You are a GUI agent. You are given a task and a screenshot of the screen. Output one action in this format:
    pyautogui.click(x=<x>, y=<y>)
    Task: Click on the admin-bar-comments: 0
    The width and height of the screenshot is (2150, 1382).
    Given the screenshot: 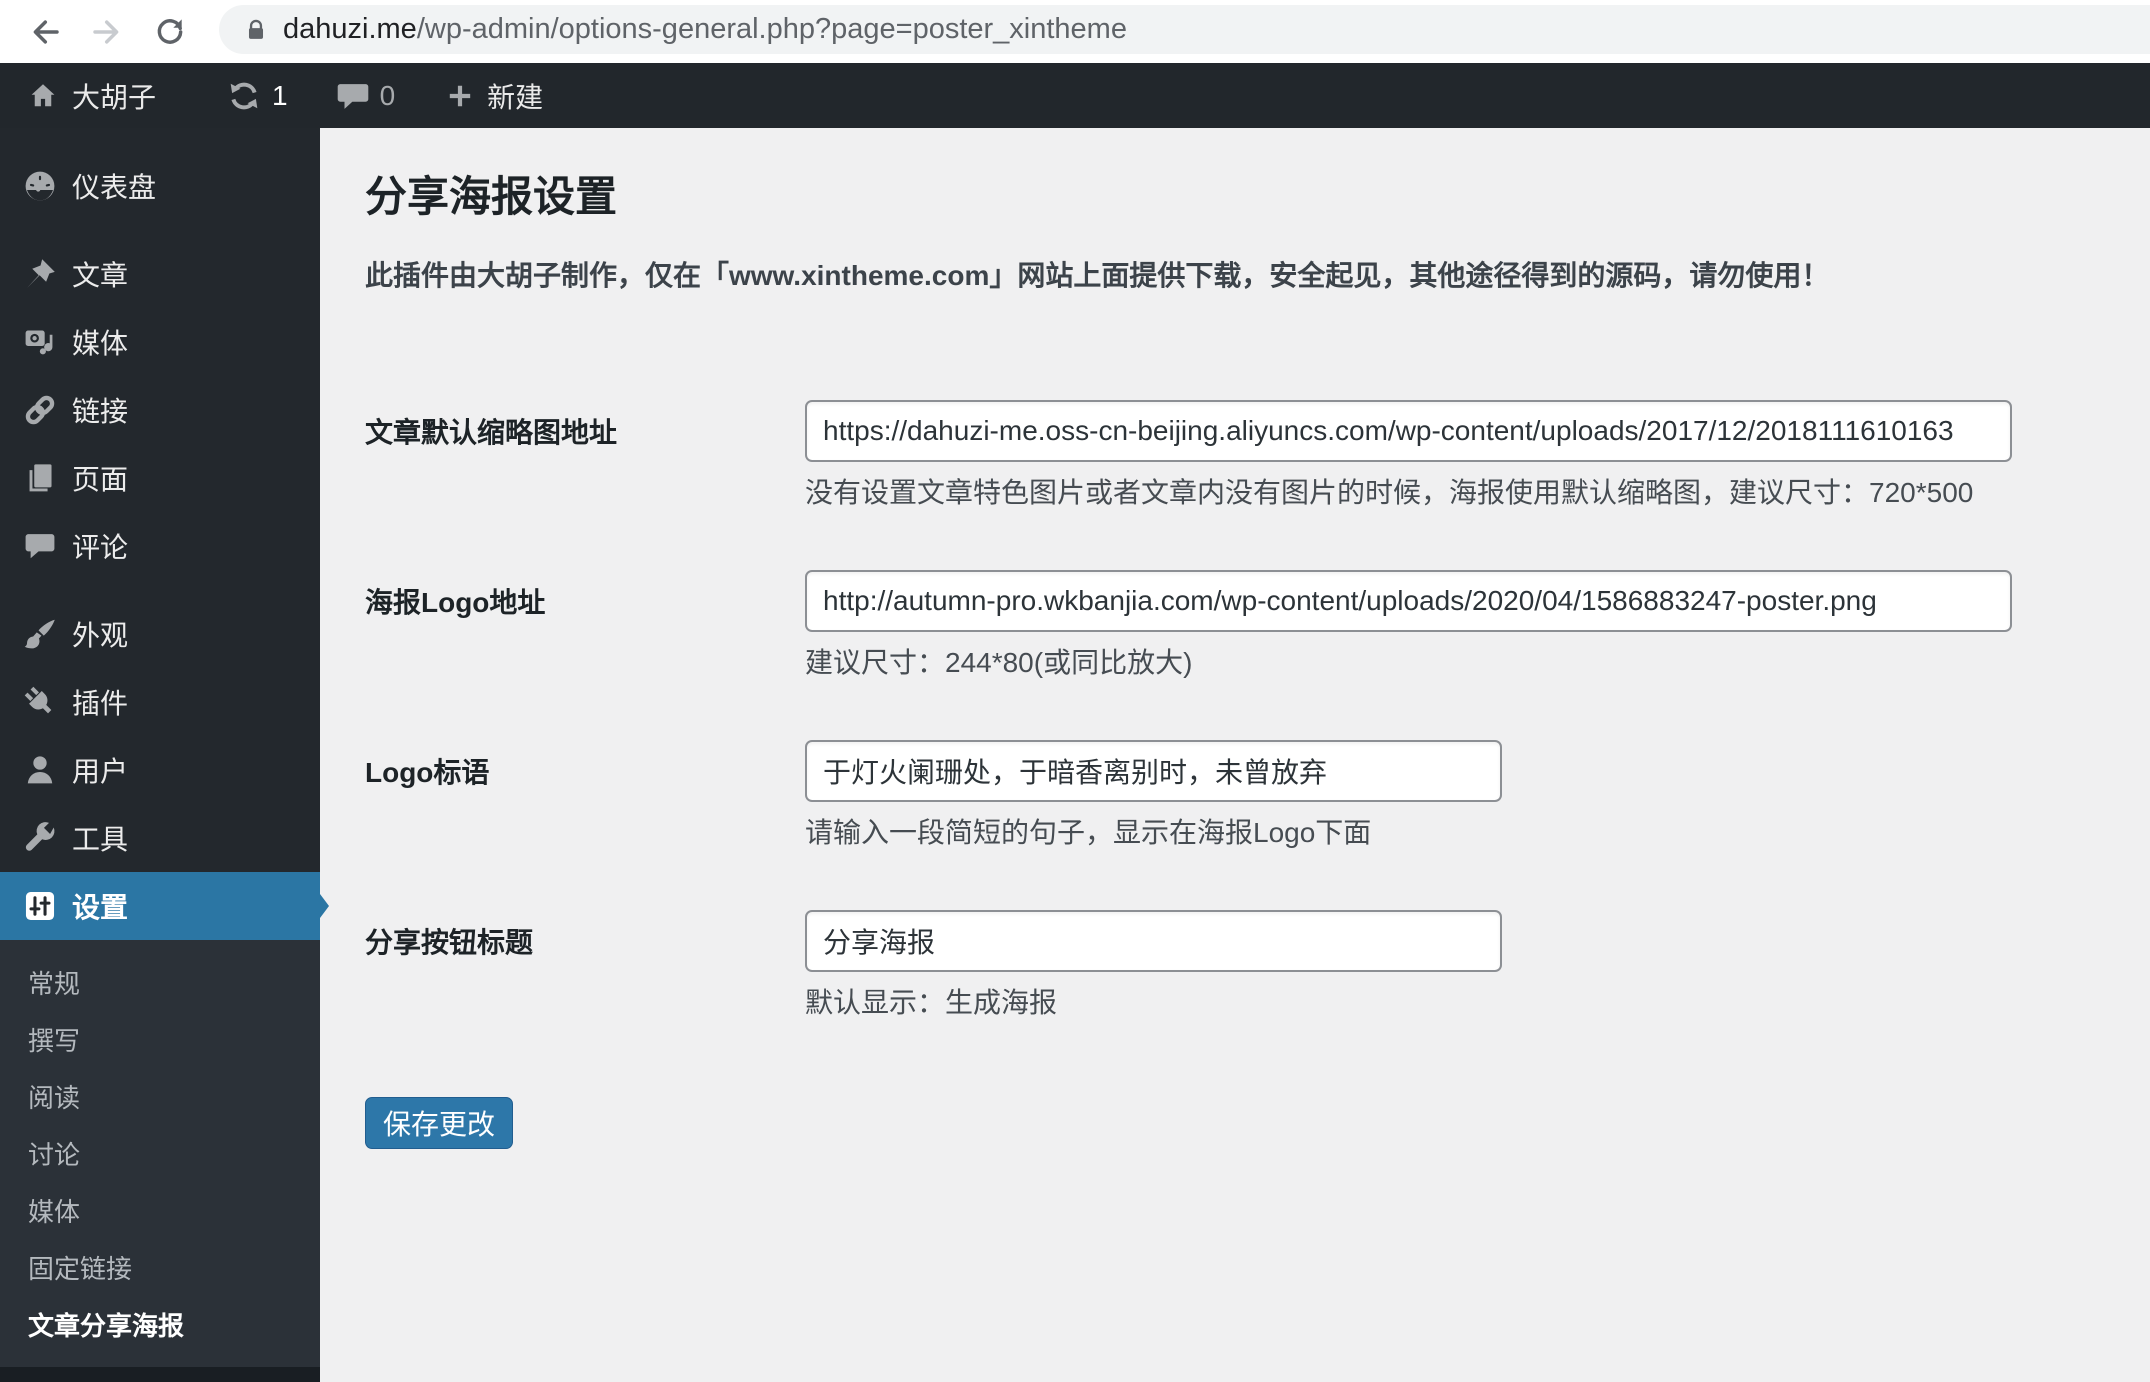 What is the action you would take?
    pyautogui.click(x=366, y=95)
    